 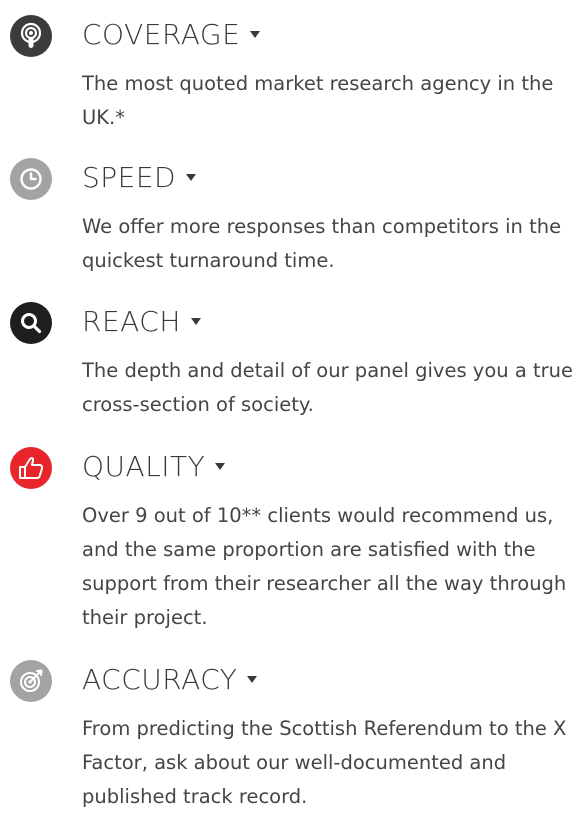 I want to click on target-icon, so click(x=31, y=681).